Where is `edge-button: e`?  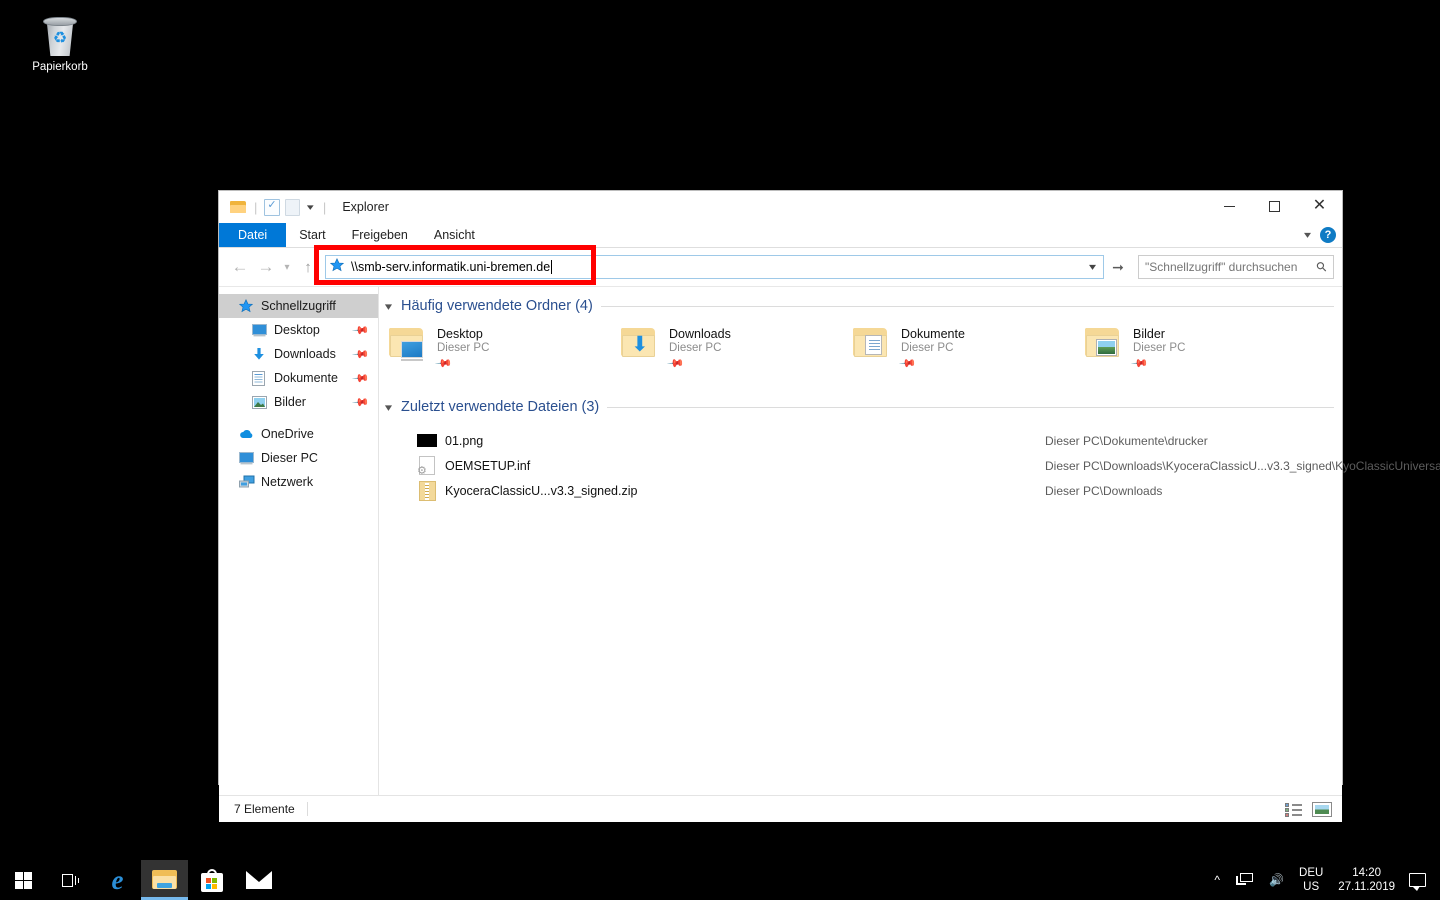
edge-button: e is located at coordinates (117, 880).